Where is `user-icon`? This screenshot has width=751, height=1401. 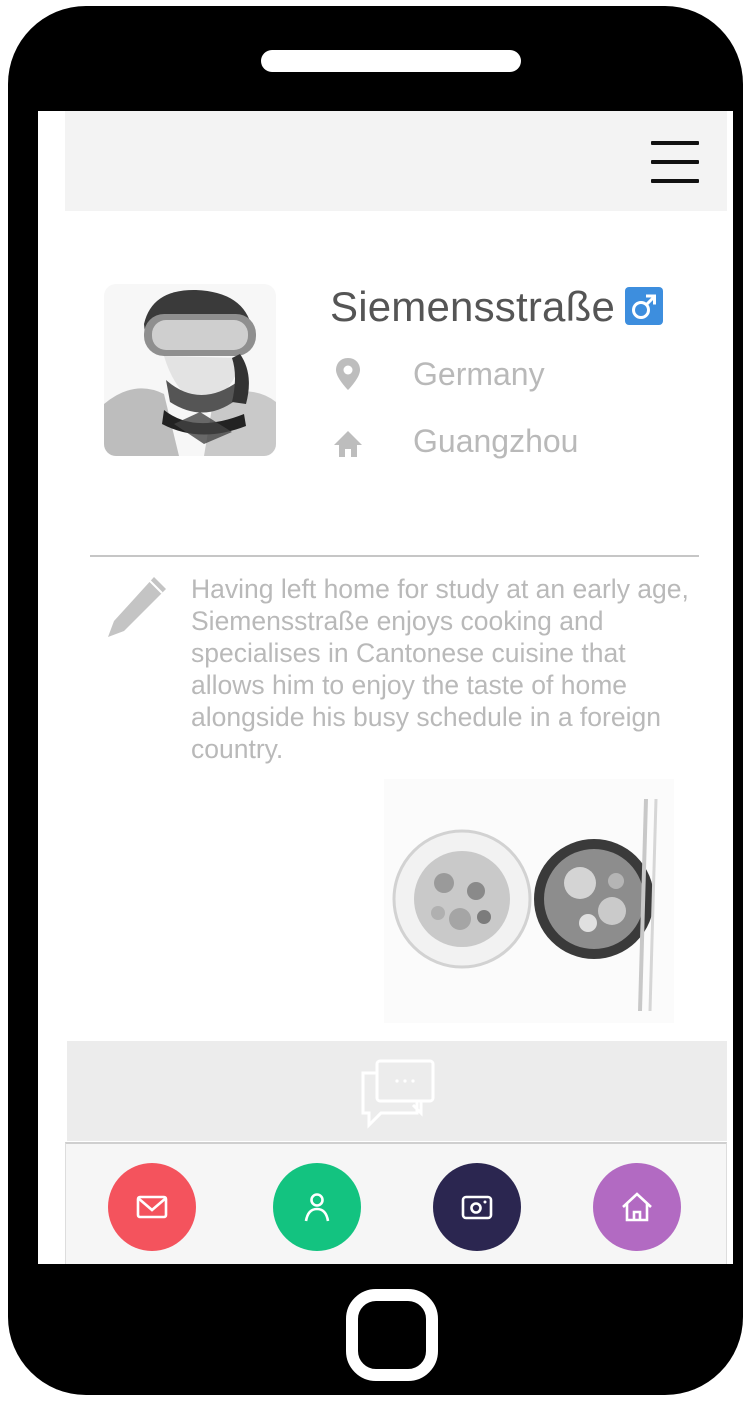
user-icon is located at coordinates (317, 1207).